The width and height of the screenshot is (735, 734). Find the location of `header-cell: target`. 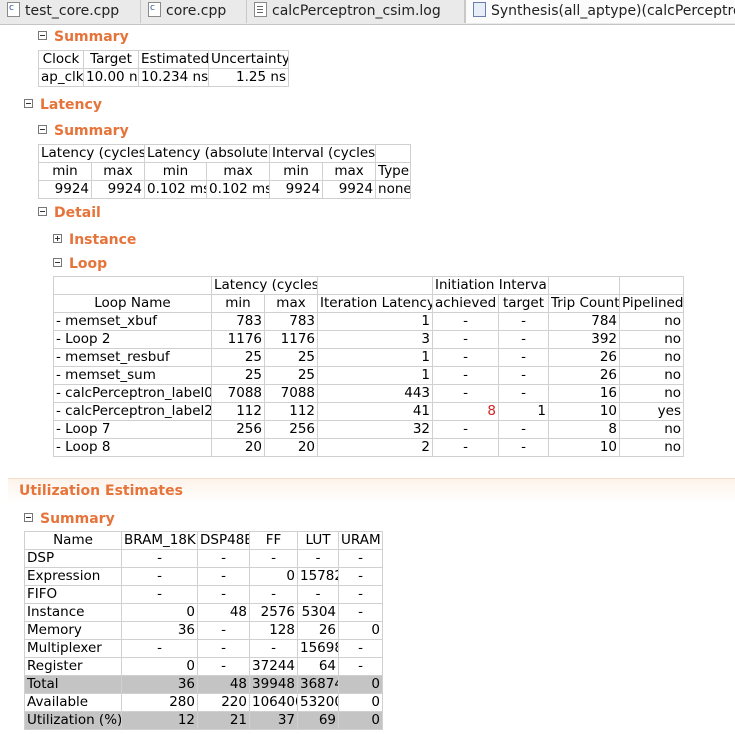

header-cell: target is located at coordinates (524, 303).